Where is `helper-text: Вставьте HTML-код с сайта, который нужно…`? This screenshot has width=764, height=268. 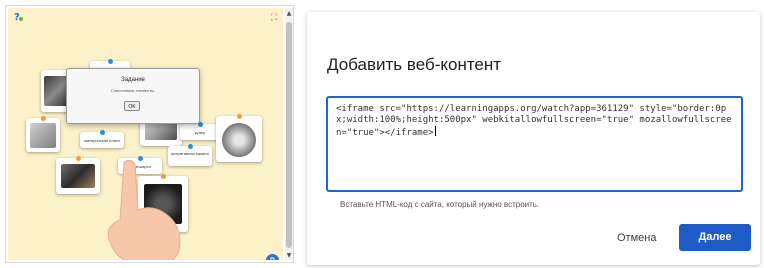
helper-text: Вставьте HTML-код с сайта, который нужно… is located at coordinates (440, 204).